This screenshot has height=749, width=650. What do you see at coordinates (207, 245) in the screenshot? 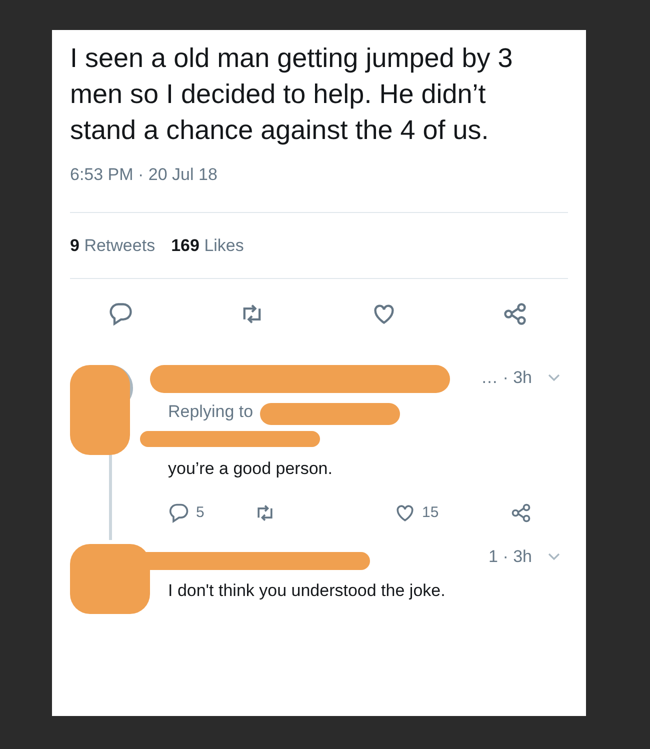
I see `stat-link: 169 Likes` at bounding box center [207, 245].